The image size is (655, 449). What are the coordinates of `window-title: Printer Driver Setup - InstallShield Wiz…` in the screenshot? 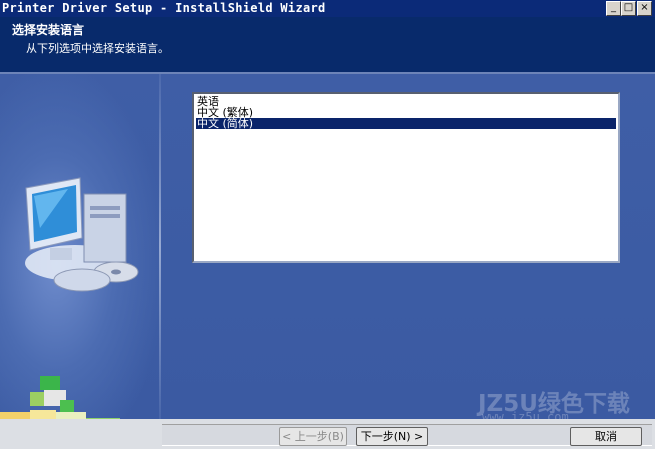 It's located at (164, 8).